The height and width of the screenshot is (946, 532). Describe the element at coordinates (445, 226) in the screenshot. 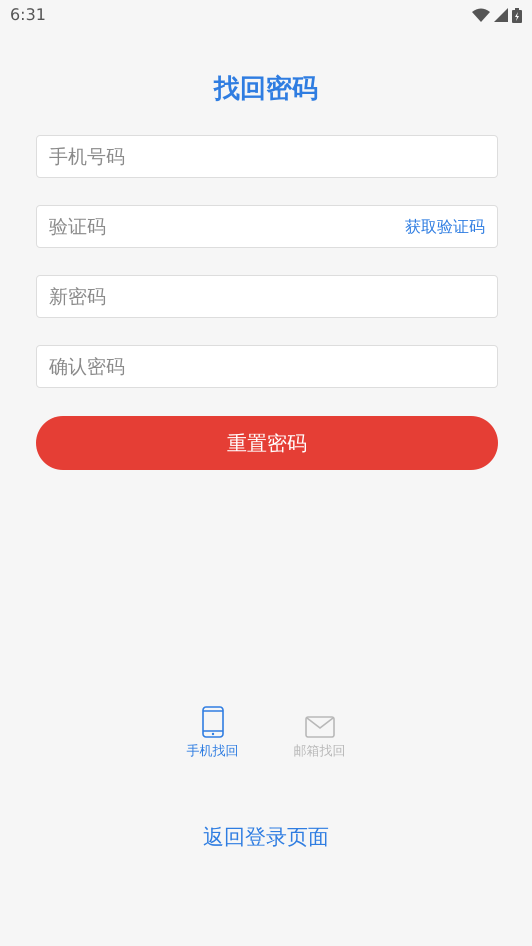

I see `get-code-button: 获取验证码` at that location.